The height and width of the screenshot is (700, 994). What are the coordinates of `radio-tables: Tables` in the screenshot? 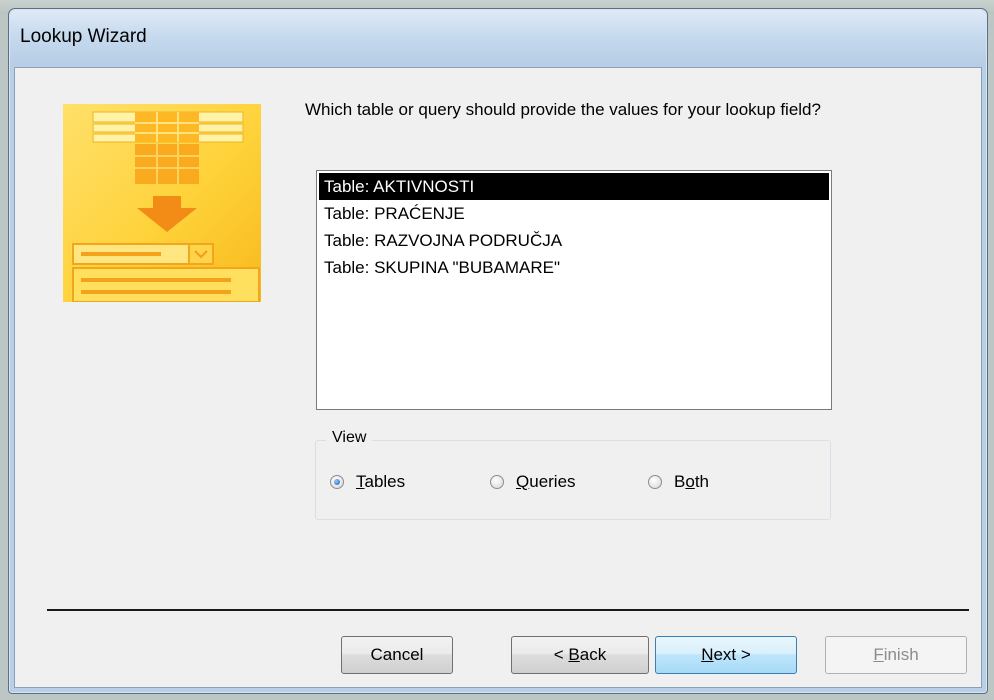 It's located at (367, 482).